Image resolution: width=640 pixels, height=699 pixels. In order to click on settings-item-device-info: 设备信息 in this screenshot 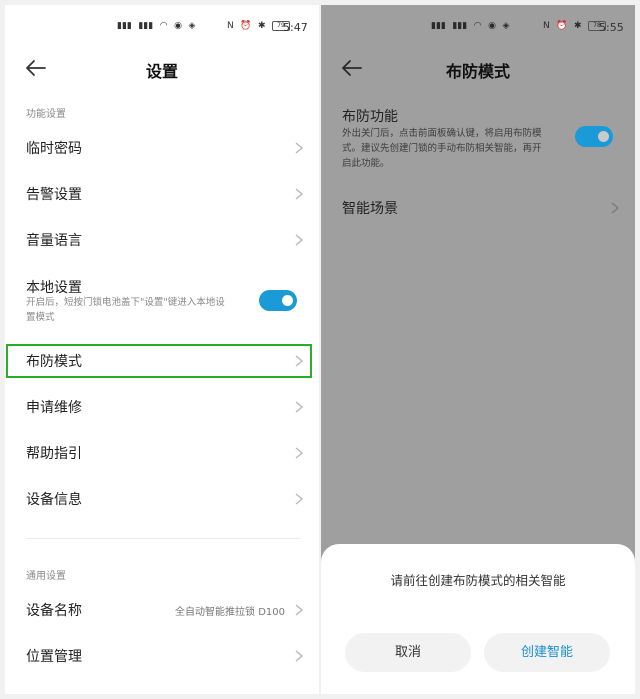, I will do `click(162, 499)`.